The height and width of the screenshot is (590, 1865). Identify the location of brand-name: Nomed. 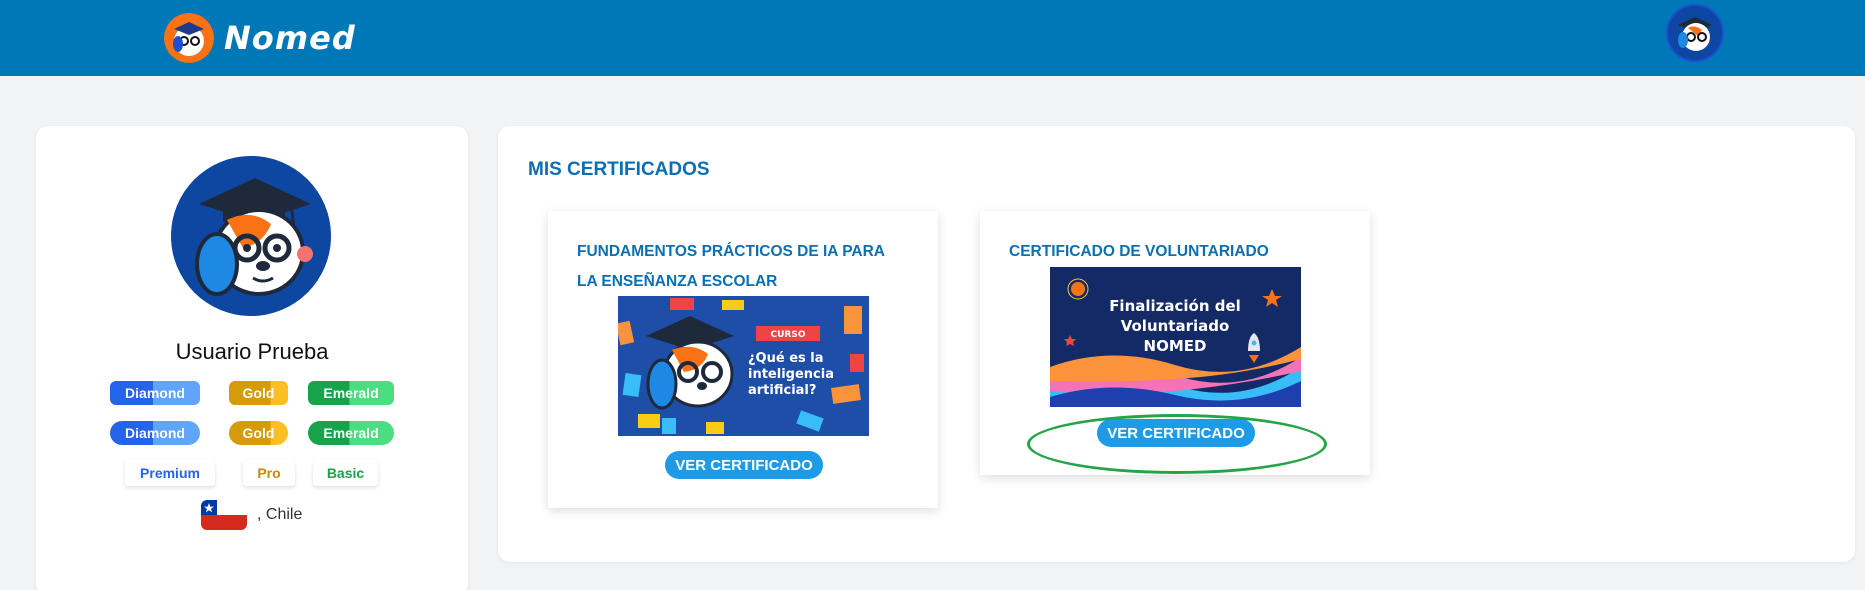
(290, 38).